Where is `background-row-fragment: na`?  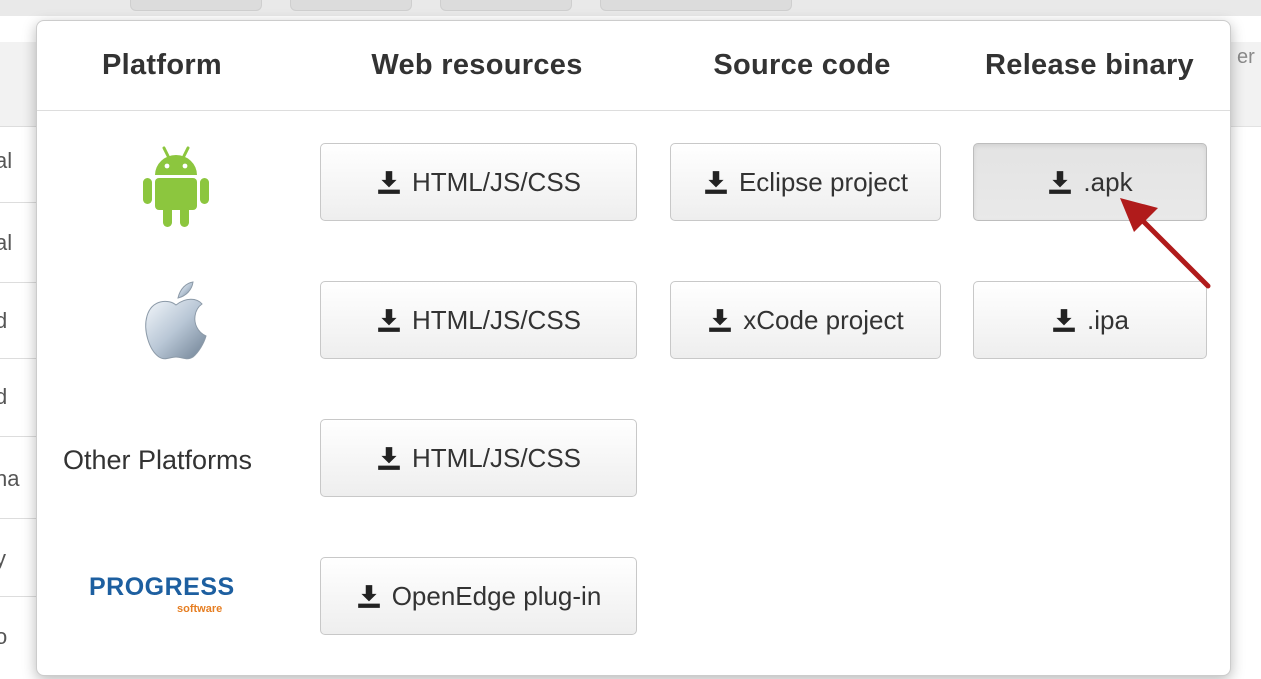 background-row-fragment: na is located at coordinates (10, 478).